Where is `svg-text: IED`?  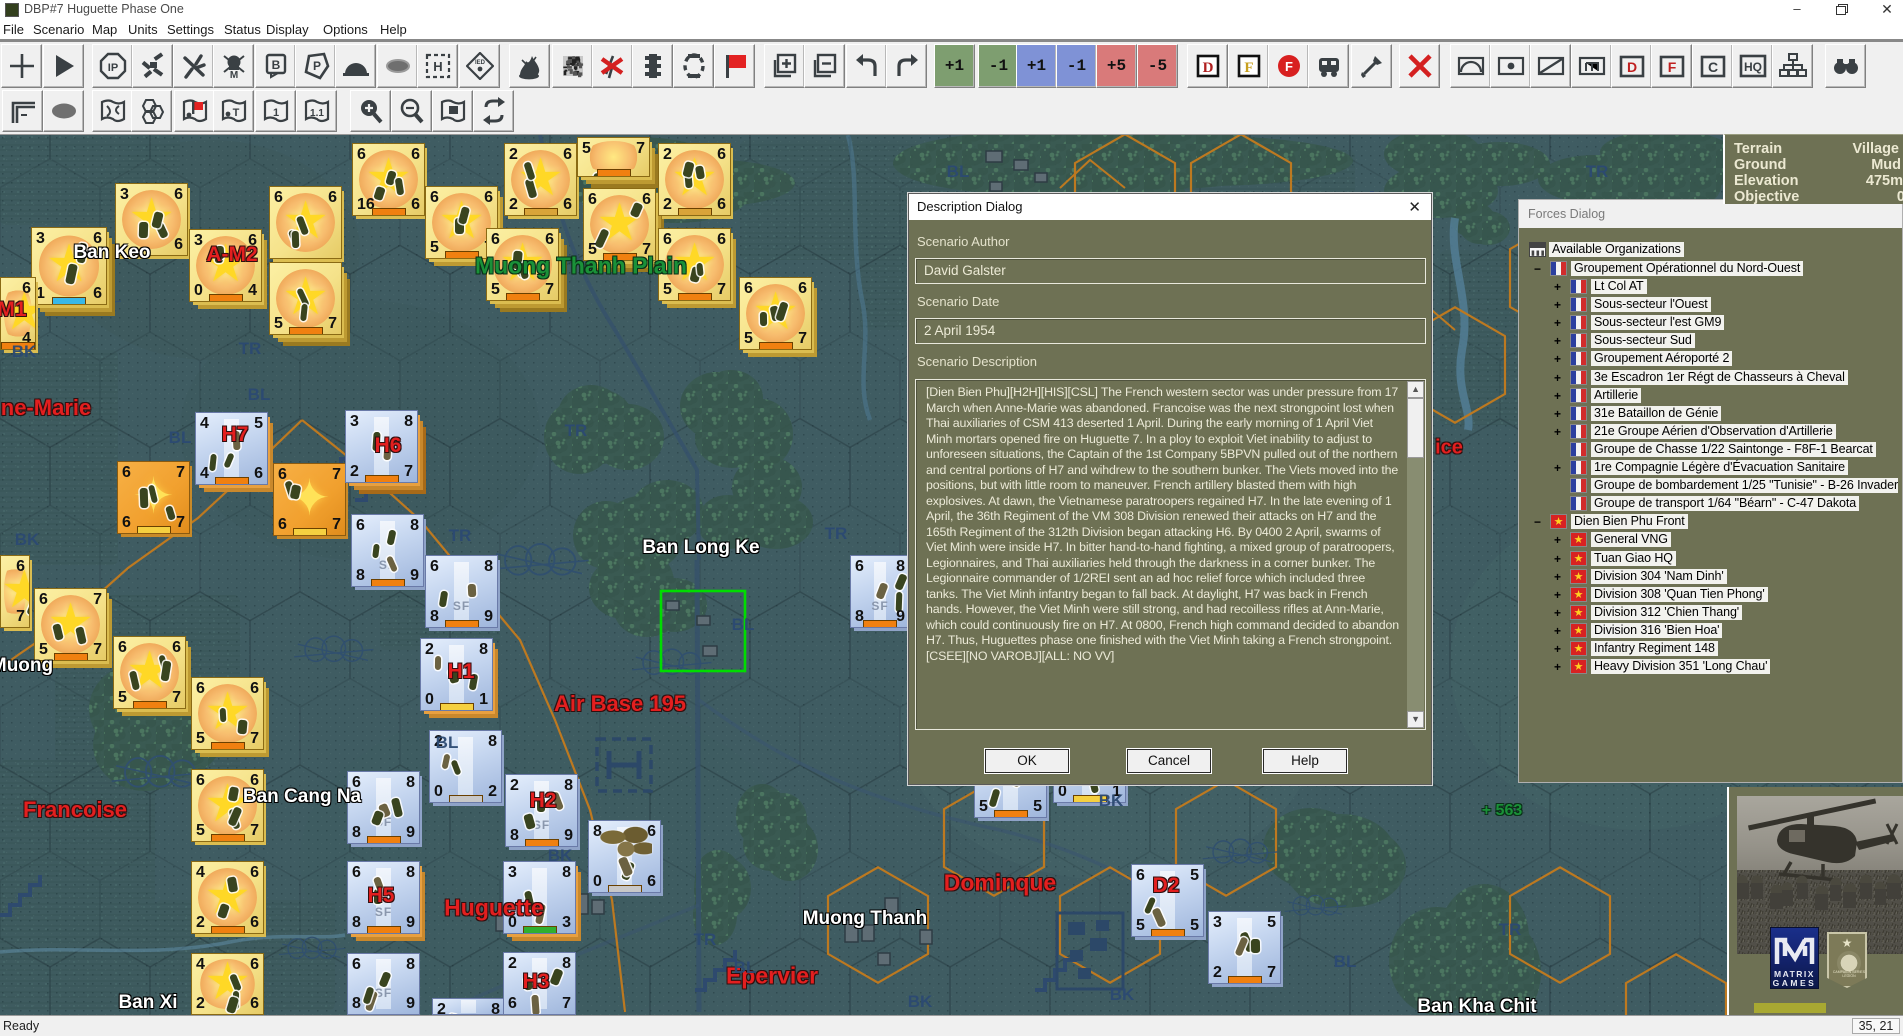 svg-text: IED is located at coordinates (479, 63).